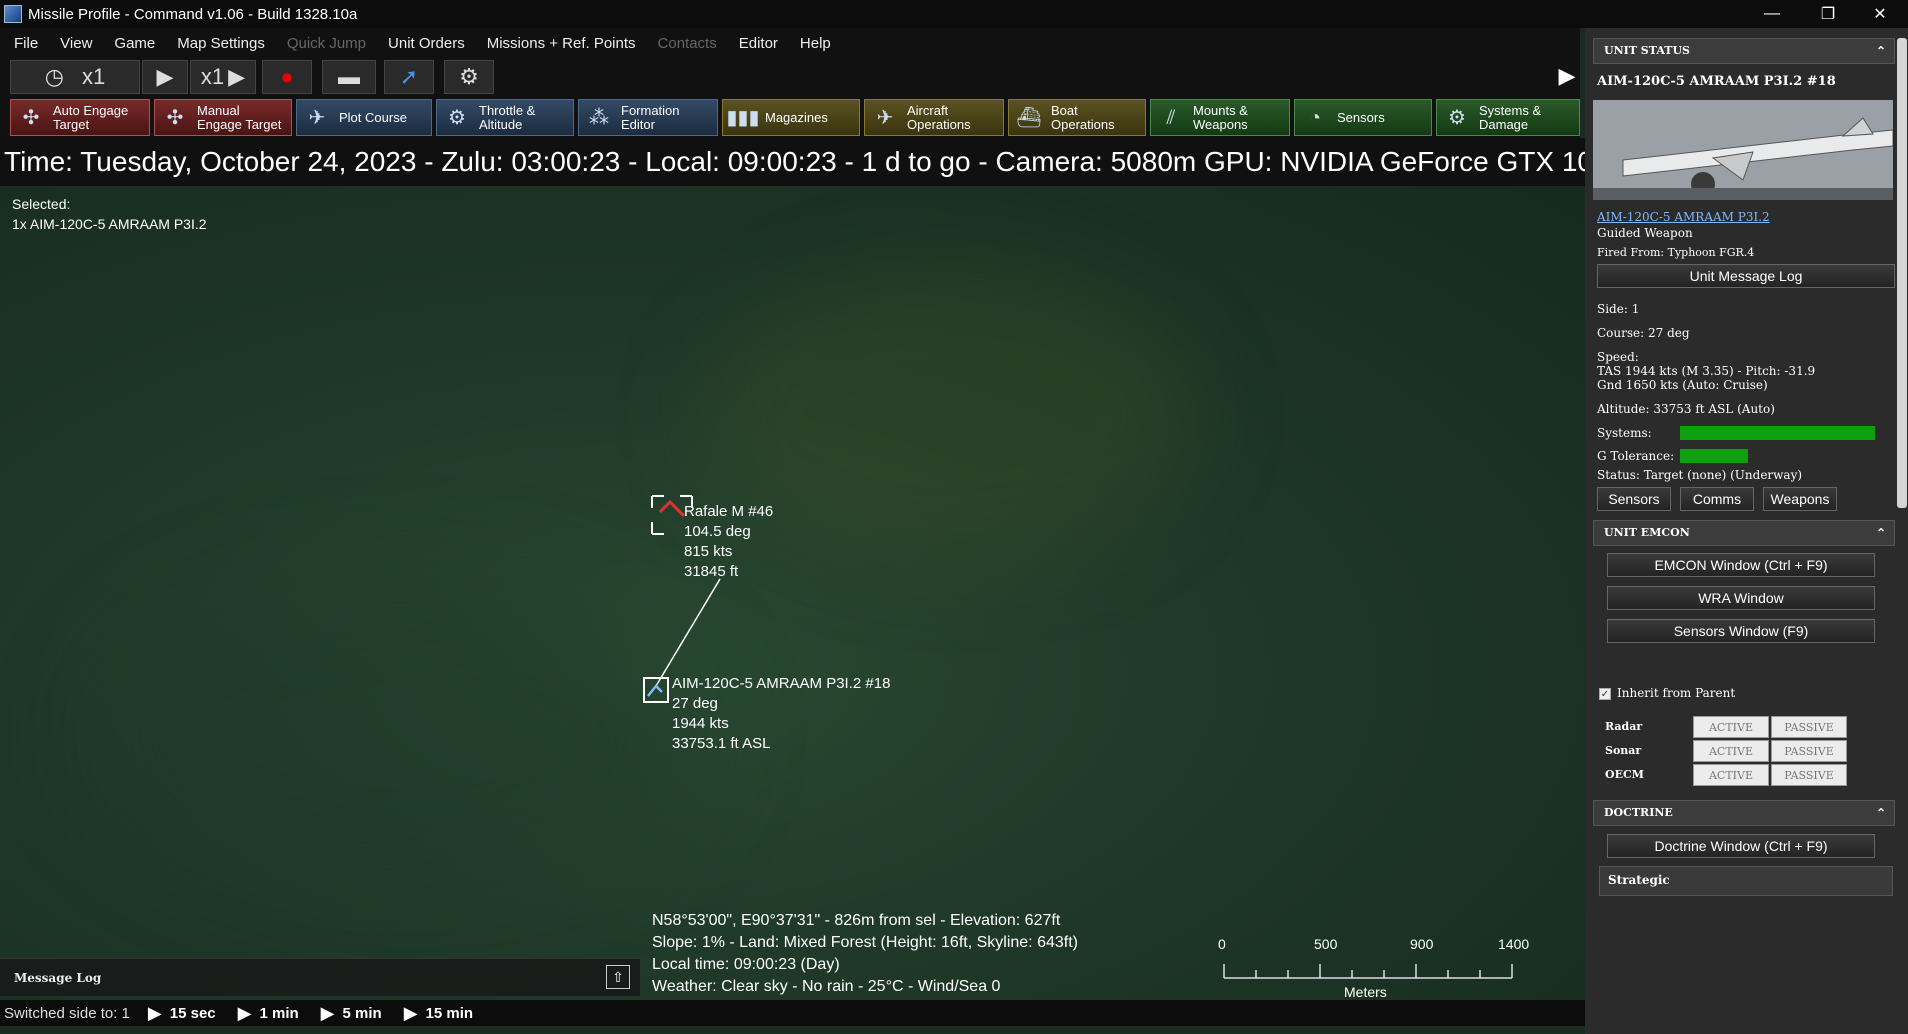 The image size is (1908, 1034). Describe the element at coordinates (1809, 775) in the screenshot. I see `oecm-passive-button: PASSIVE` at that location.